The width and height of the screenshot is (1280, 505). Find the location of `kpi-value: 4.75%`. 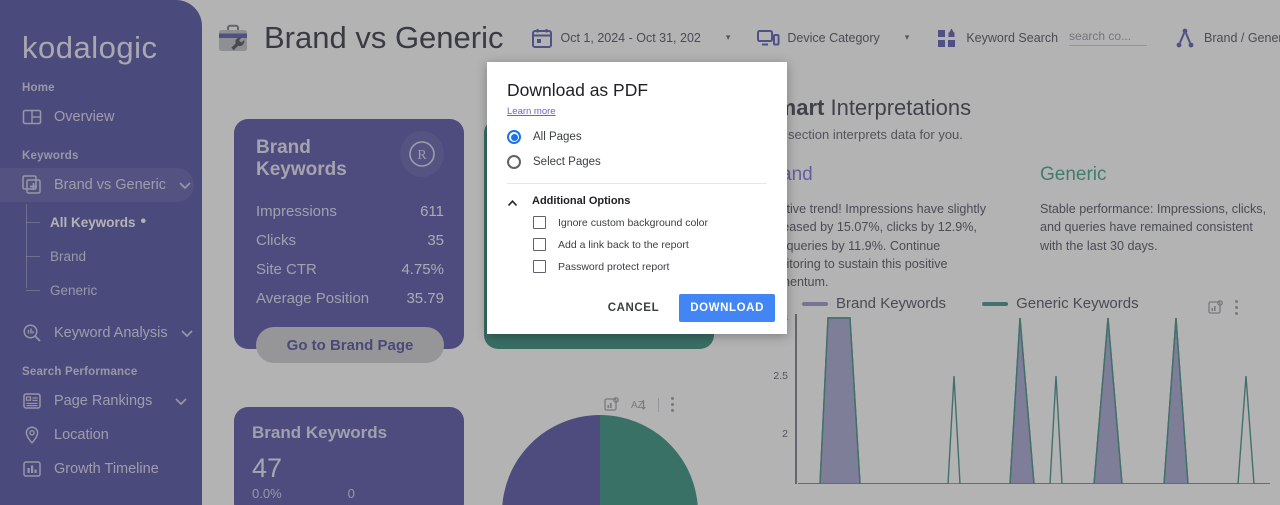

kpi-value: 4.75% is located at coordinates (422, 269).